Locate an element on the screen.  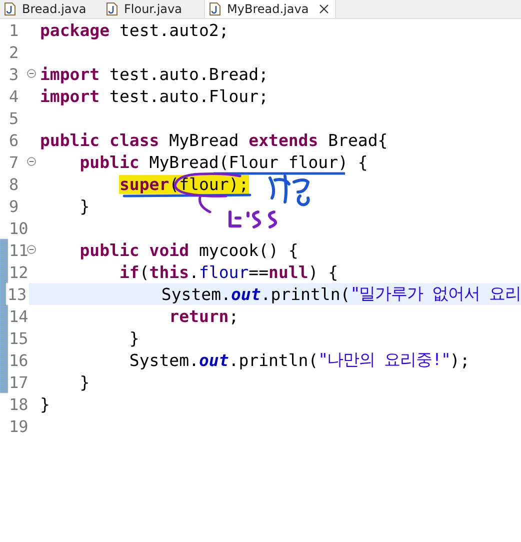
code-text: test.auto.Bread; is located at coordinates (189, 74).